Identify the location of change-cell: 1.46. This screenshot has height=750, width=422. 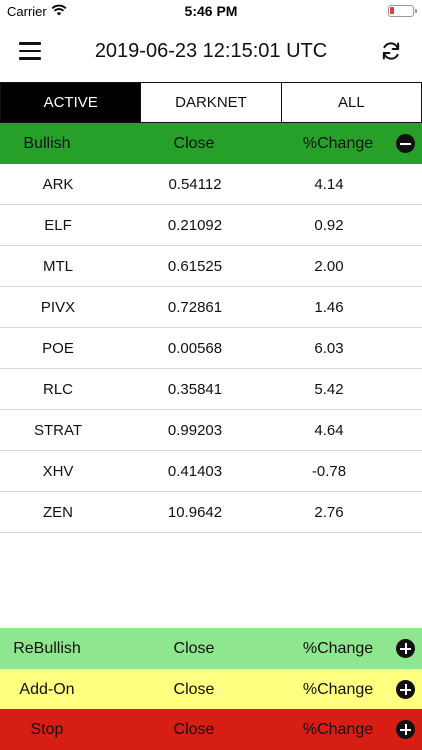
(329, 307).